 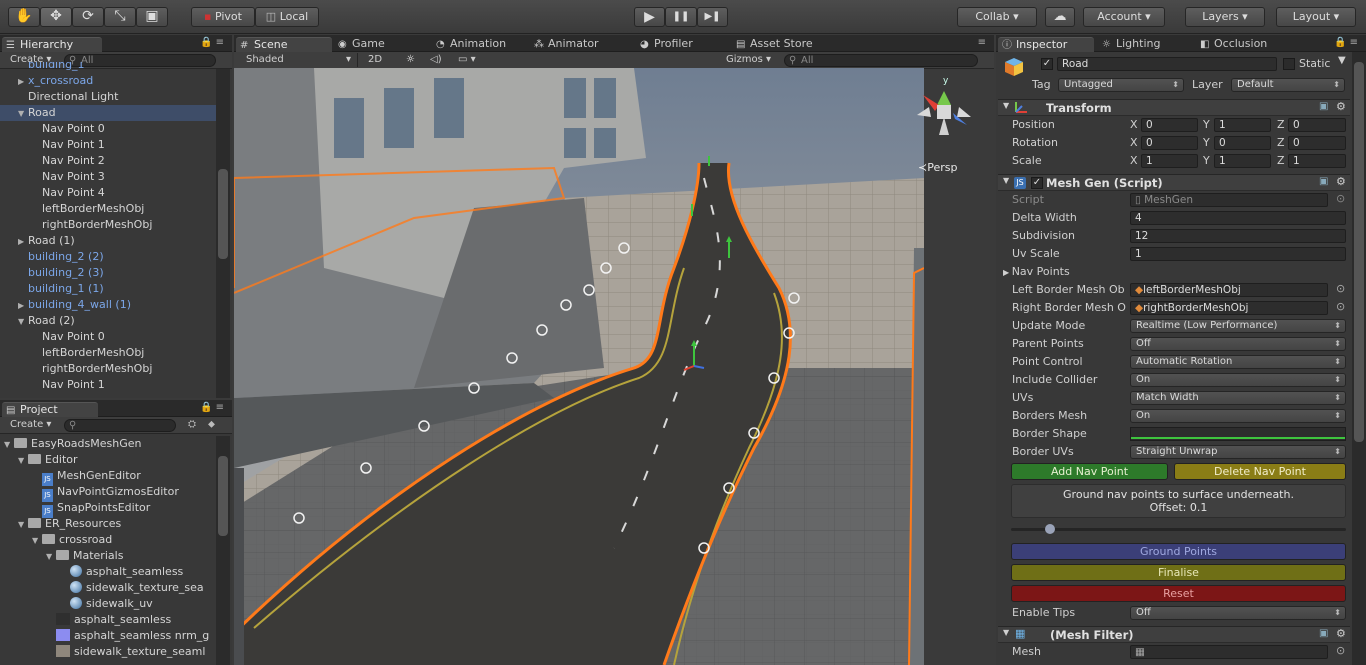 I want to click on local-toggle: ◫ Local, so click(x=287, y=17).